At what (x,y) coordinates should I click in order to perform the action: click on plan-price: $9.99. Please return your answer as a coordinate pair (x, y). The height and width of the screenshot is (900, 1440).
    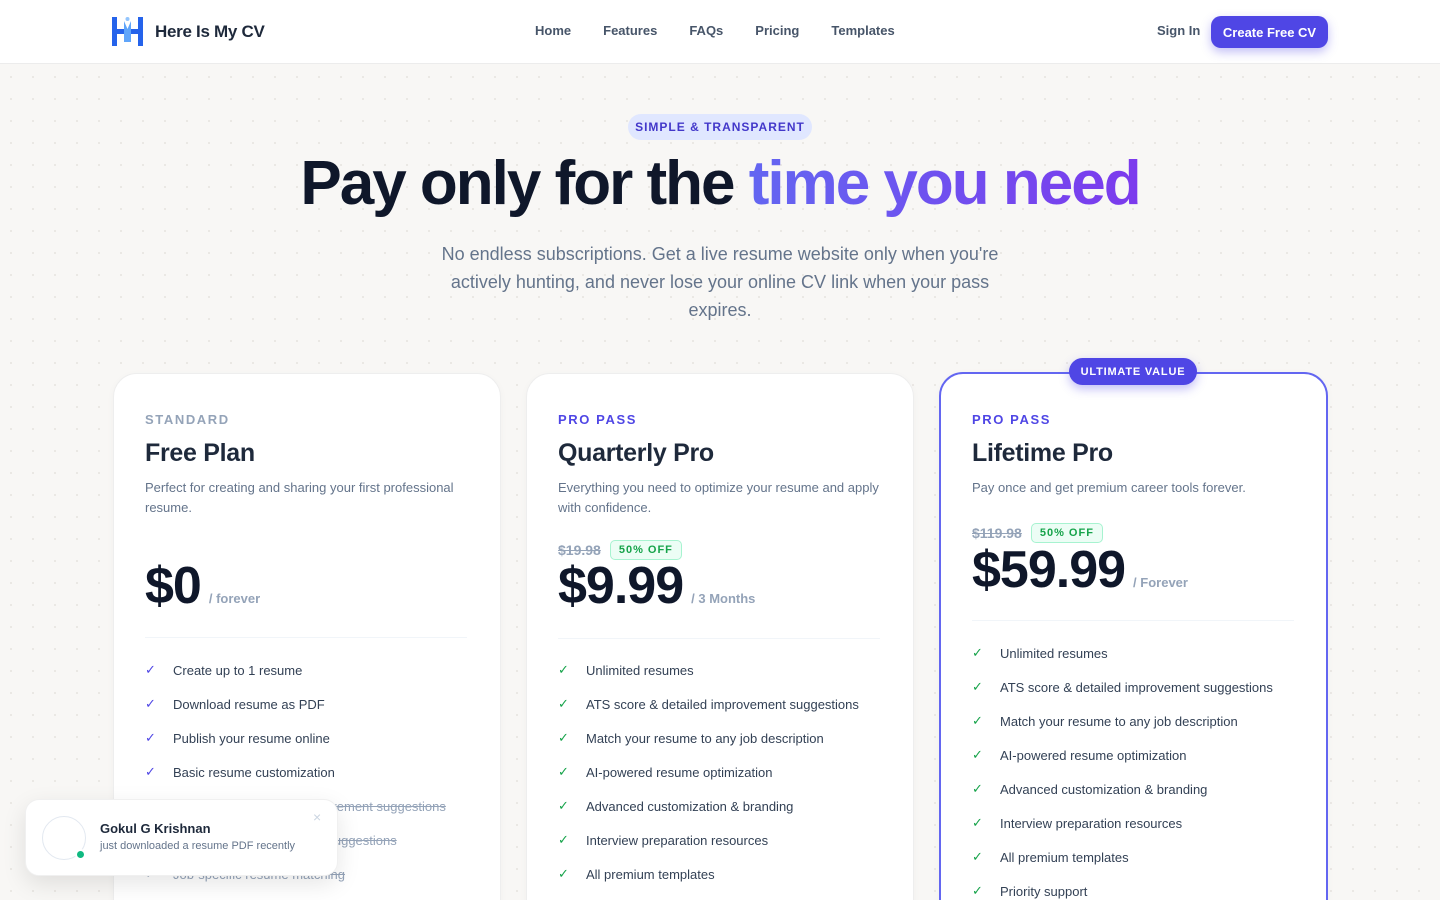
    Looking at the image, I should click on (621, 586).